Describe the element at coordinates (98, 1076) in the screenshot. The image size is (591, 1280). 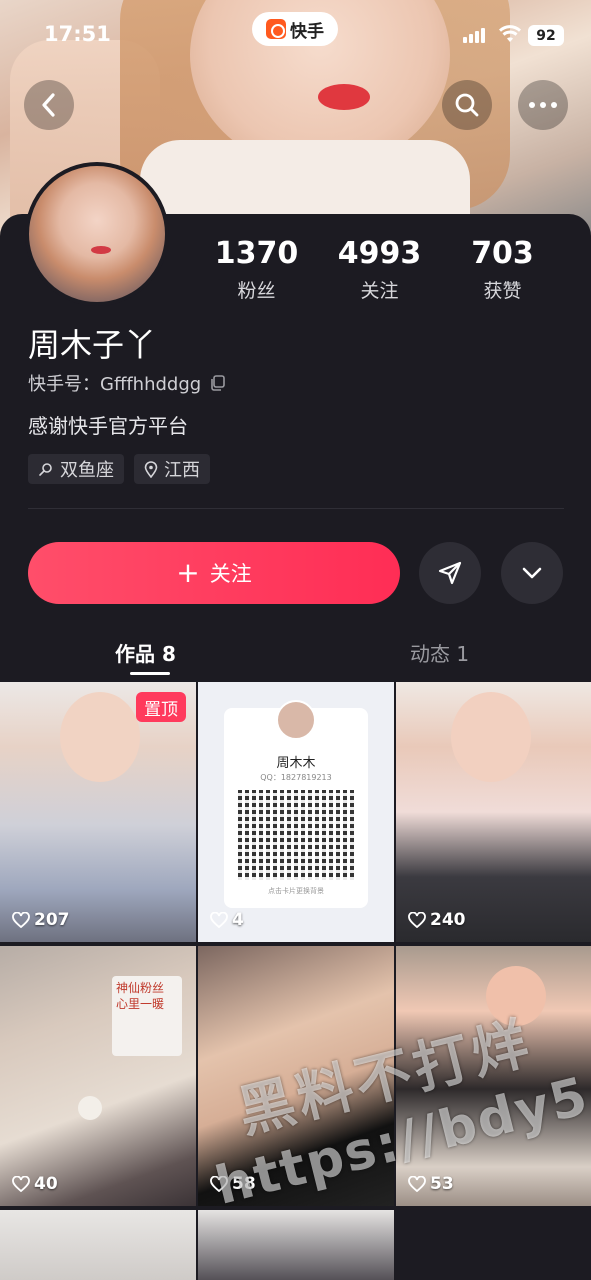
I see `video-thumbnail: 神仙粉丝 心里一暖 40` at that location.